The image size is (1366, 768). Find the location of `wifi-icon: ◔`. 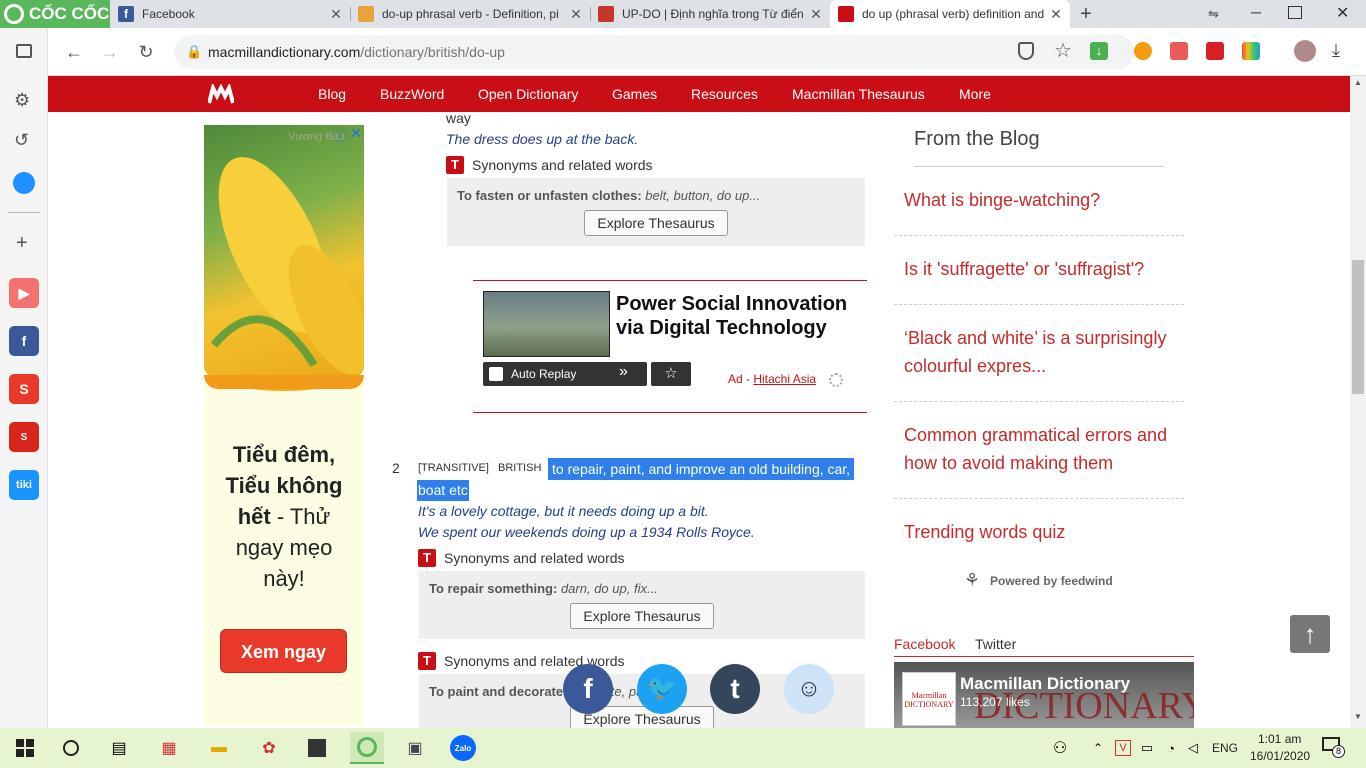

wifi-icon: ◔ is located at coordinates (1171, 748).